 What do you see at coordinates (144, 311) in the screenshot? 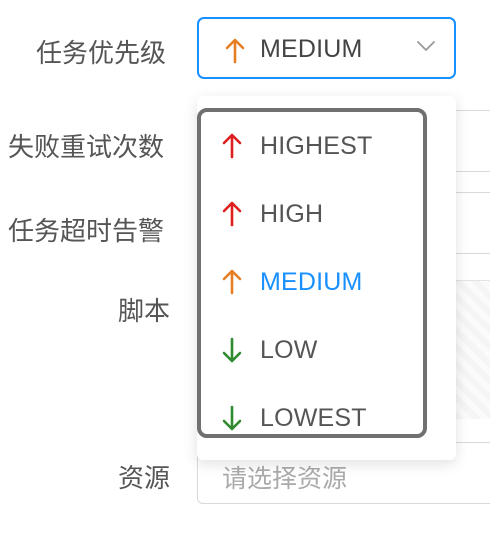
I see `script-label: 脚本` at bounding box center [144, 311].